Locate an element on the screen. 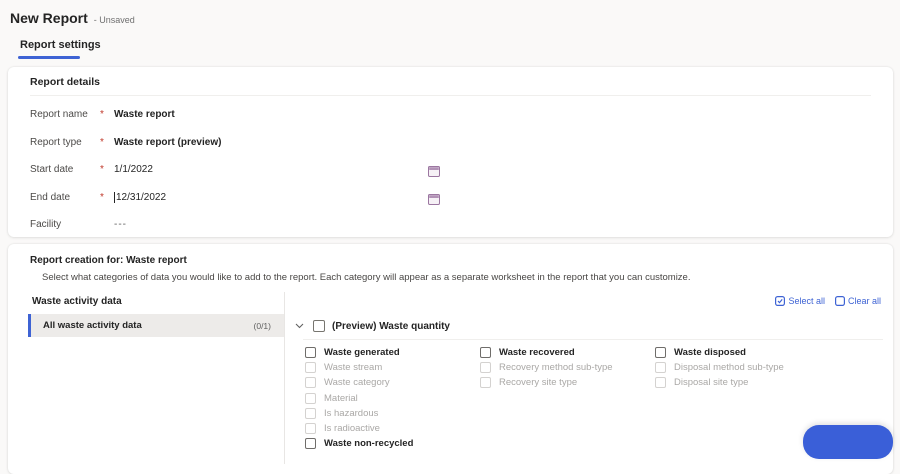 Image resolution: width=900 pixels, height=474 pixels. field-label: Report name is located at coordinates (59, 115).